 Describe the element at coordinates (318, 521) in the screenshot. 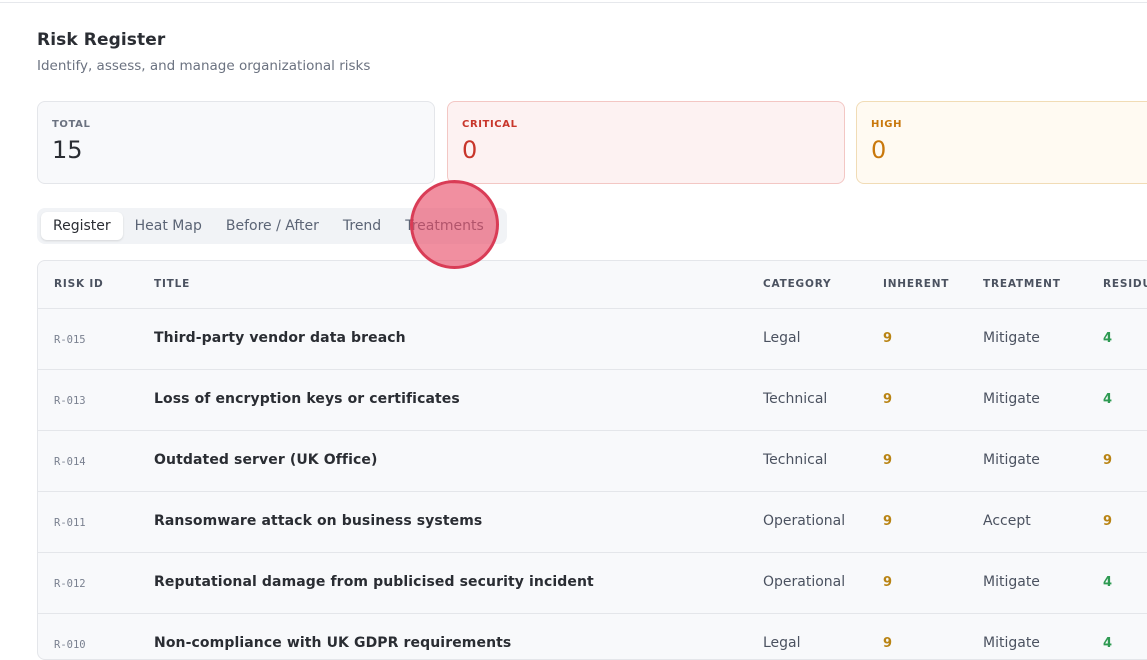

I see `risk-title: Ransomware attack on business systems` at that location.